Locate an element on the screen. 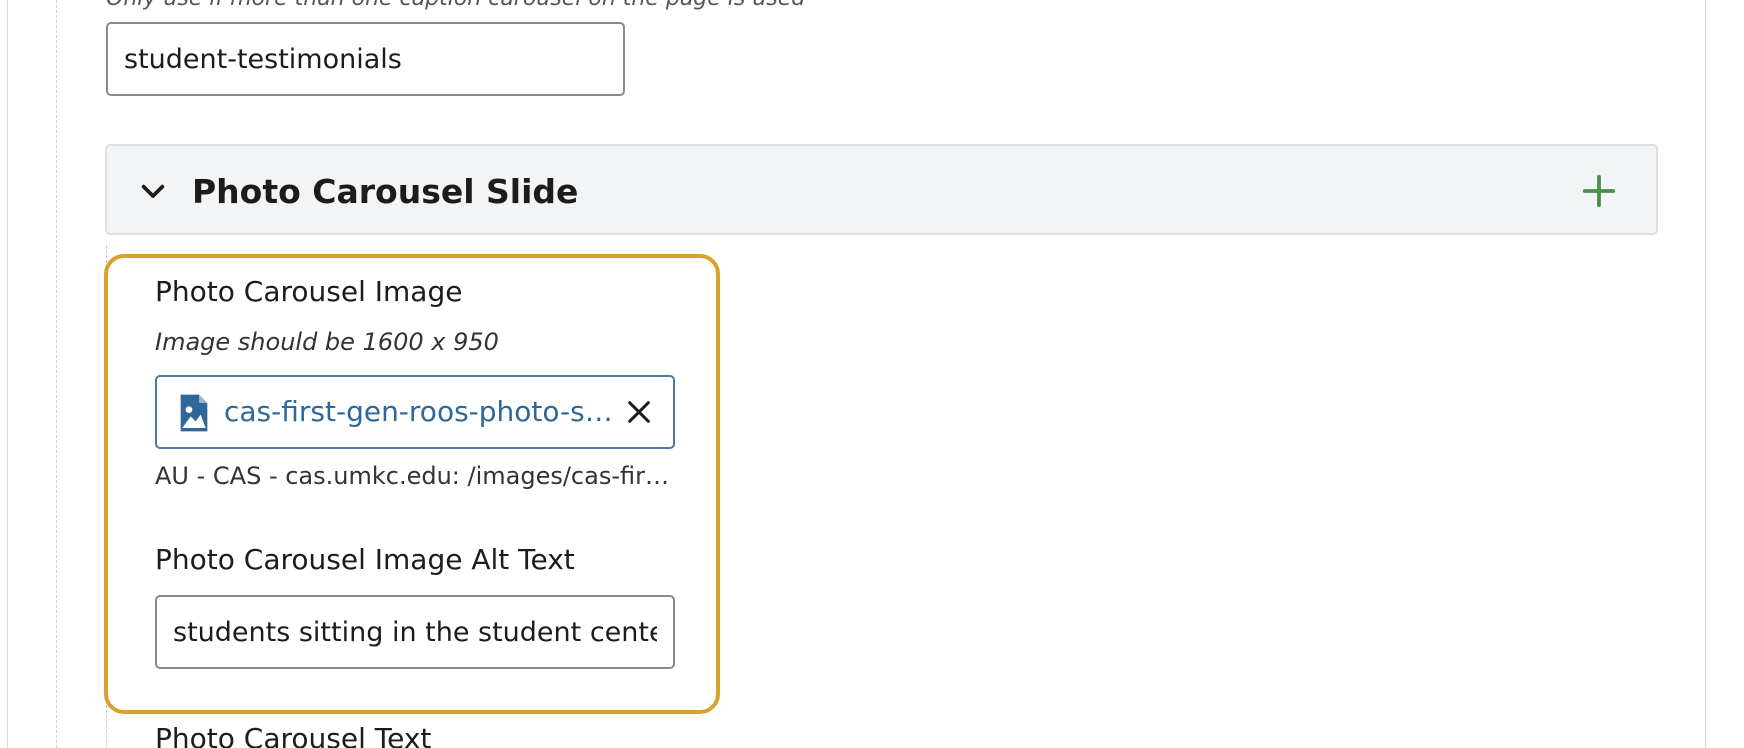 This screenshot has height=748, width=1744. image-size-hint: Image should be 1600 x 950 is located at coordinates (327, 342).